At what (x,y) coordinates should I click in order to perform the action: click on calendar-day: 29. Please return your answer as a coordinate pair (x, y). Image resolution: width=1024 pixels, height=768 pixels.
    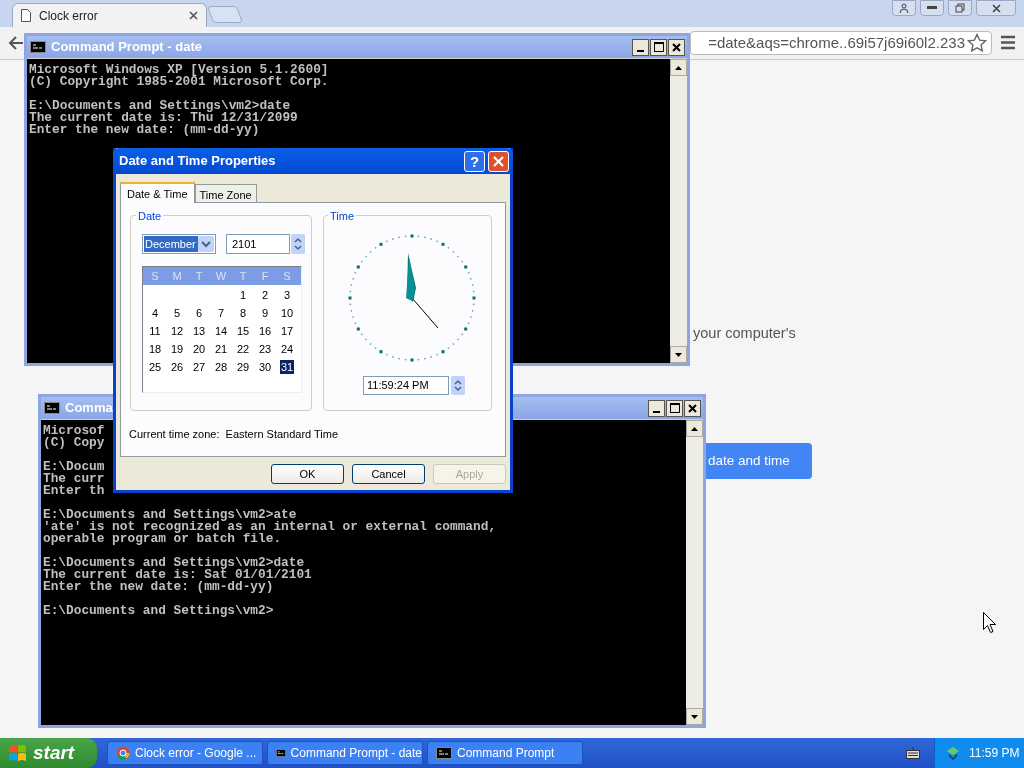
    Looking at the image, I should click on (243, 367).